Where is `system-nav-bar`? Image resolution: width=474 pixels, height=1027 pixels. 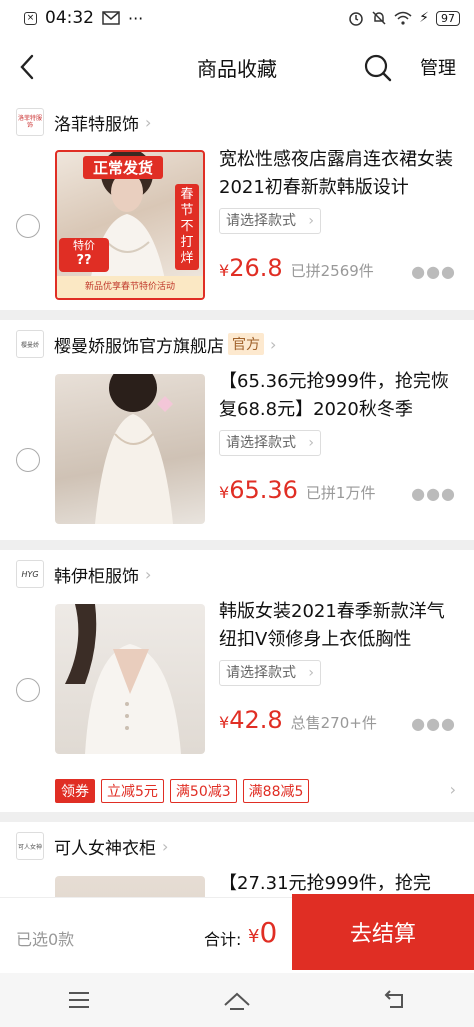
system-nav-bar is located at coordinates (237, 1000).